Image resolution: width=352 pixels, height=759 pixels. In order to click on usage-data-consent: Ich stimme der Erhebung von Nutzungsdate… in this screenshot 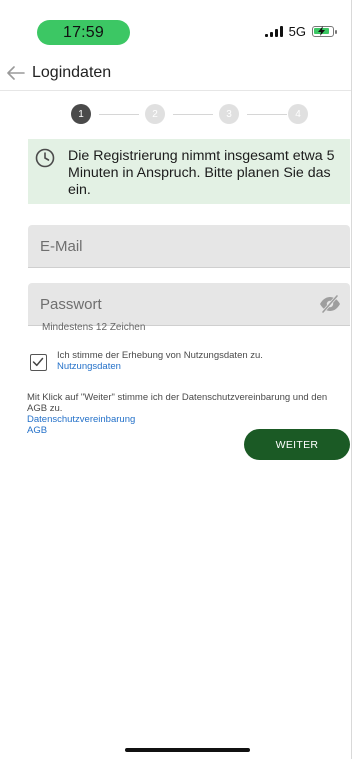, I will do `click(190, 365)`.